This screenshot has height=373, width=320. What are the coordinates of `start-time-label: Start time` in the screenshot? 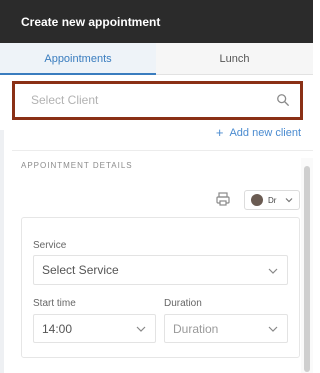 It's located at (54, 303).